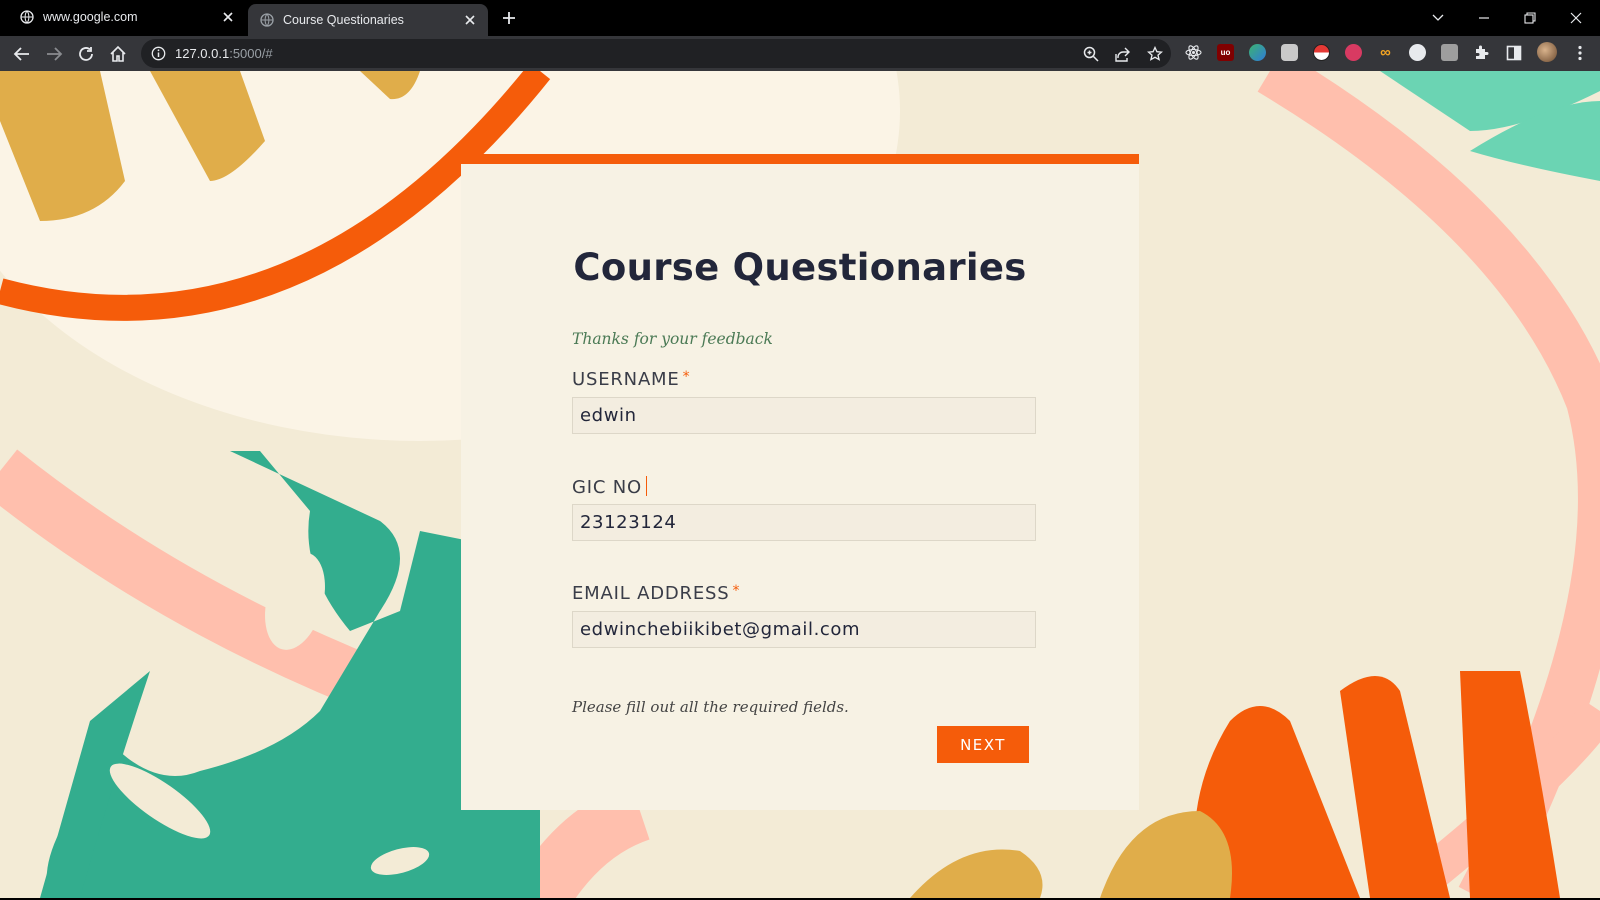 The width and height of the screenshot is (1600, 900). What do you see at coordinates (804, 629) in the screenshot?
I see `email-input` at bounding box center [804, 629].